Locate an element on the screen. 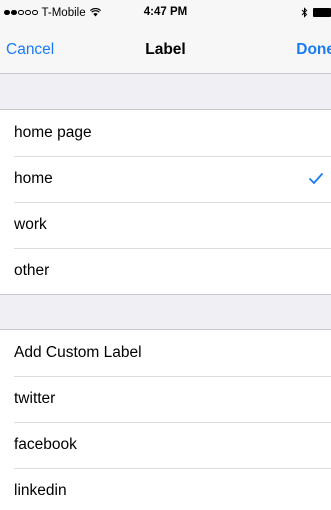 This screenshot has width=331, height=510. label-option-home-page: home page is located at coordinates (165, 133).